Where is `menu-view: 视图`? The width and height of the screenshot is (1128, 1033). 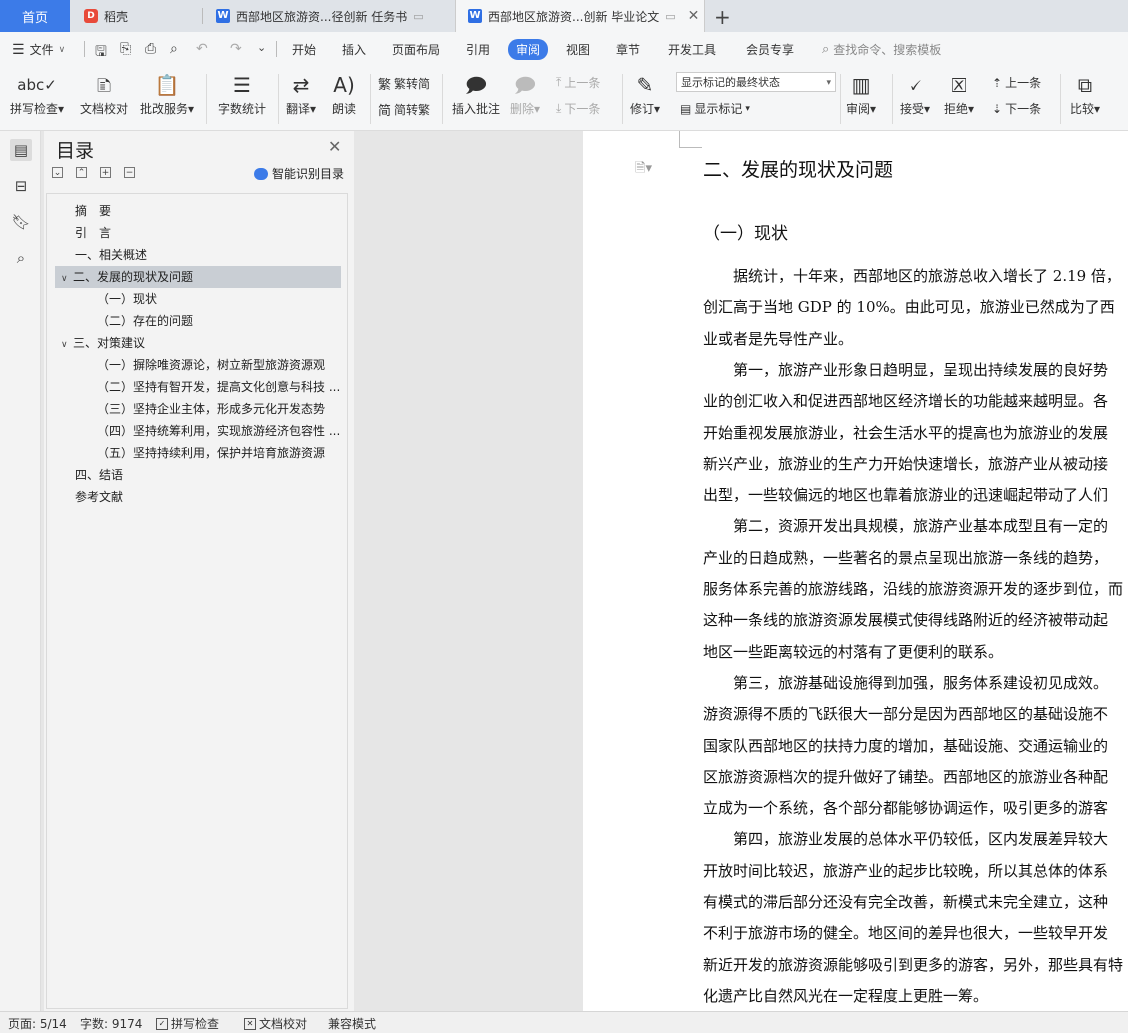 menu-view: 视图 is located at coordinates (578, 49).